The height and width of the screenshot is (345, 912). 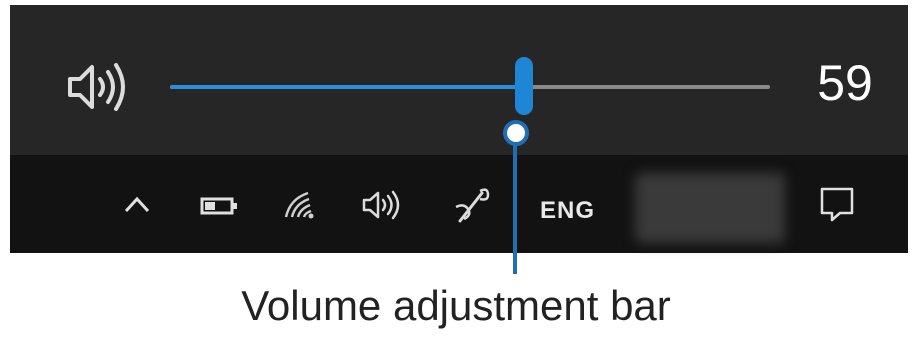 What do you see at coordinates (710, 208) in the screenshot?
I see `clock-blurred` at bounding box center [710, 208].